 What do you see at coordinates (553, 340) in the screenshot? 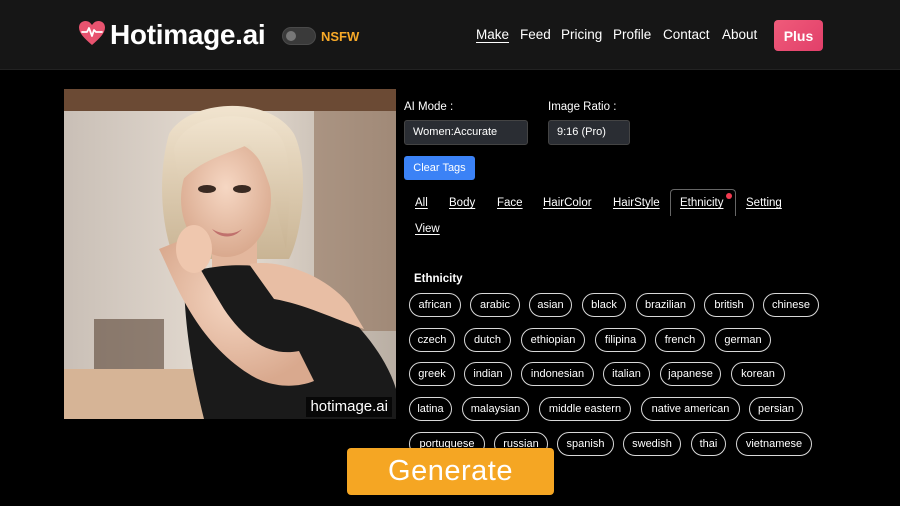
I see `chip-ethiopian: ethiopian` at bounding box center [553, 340].